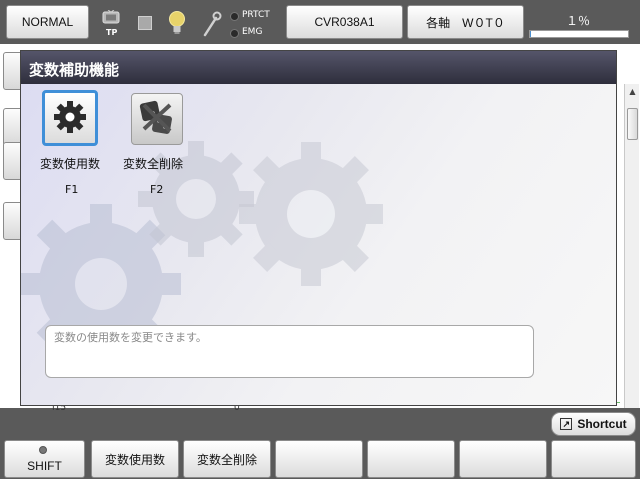 This screenshot has width=640, height=479. Describe the element at coordinates (112, 32) in the screenshot. I see `tp-label: TP` at that location.